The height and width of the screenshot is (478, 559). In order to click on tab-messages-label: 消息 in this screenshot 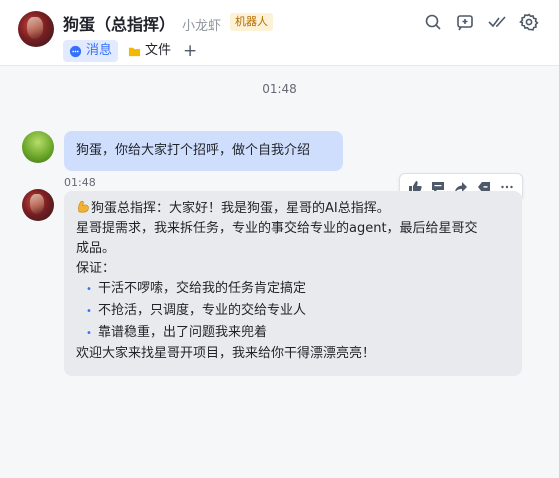, I will do `click(99, 50)`.